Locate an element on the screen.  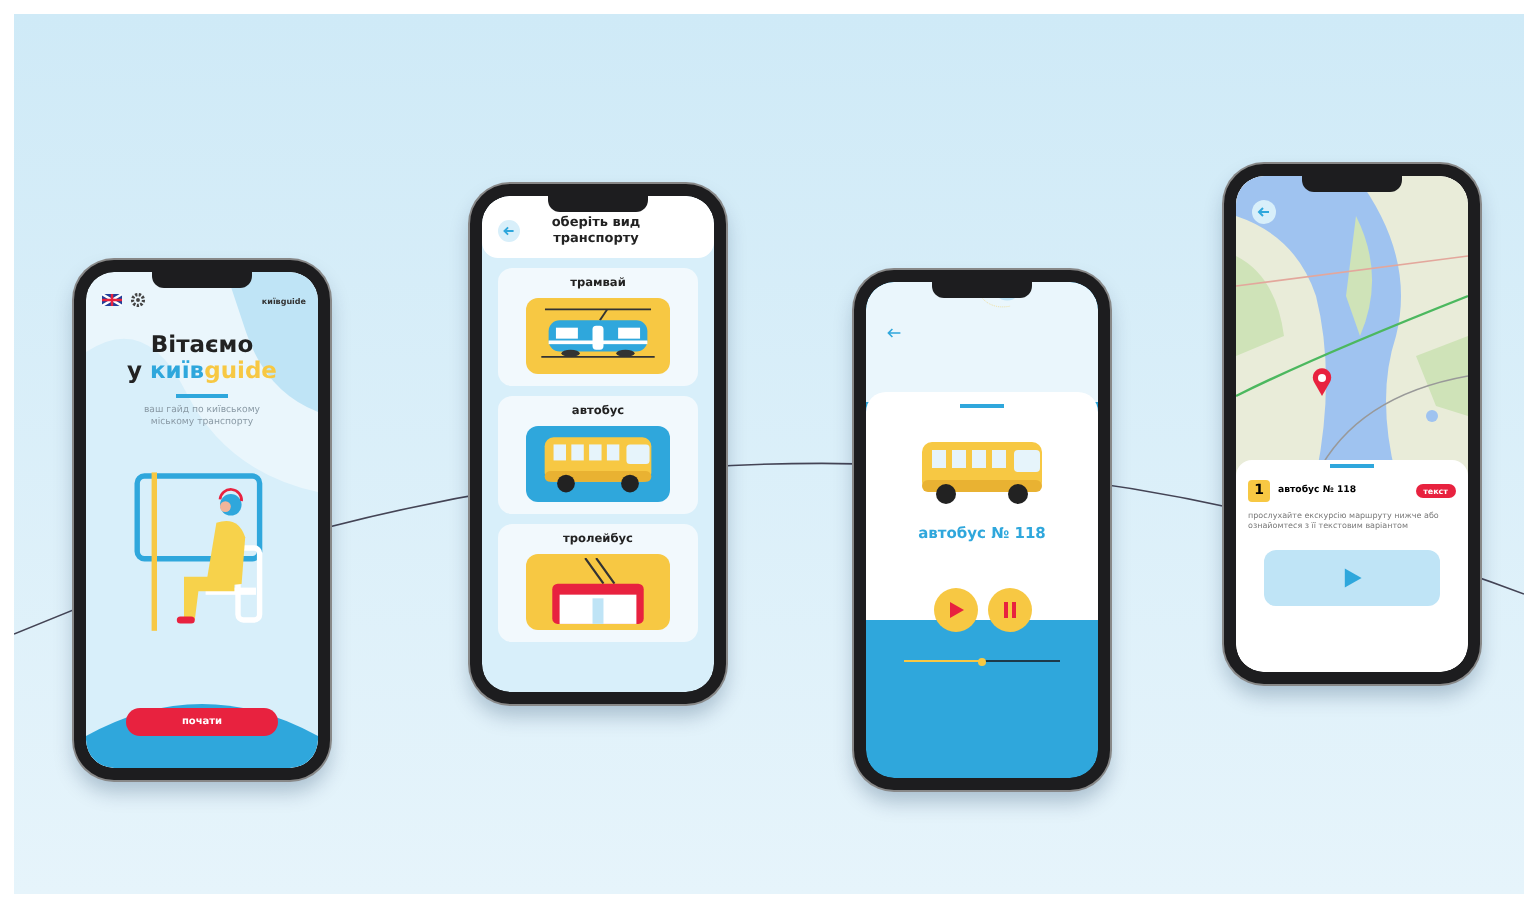
bus-tile is located at coordinates (598, 463).